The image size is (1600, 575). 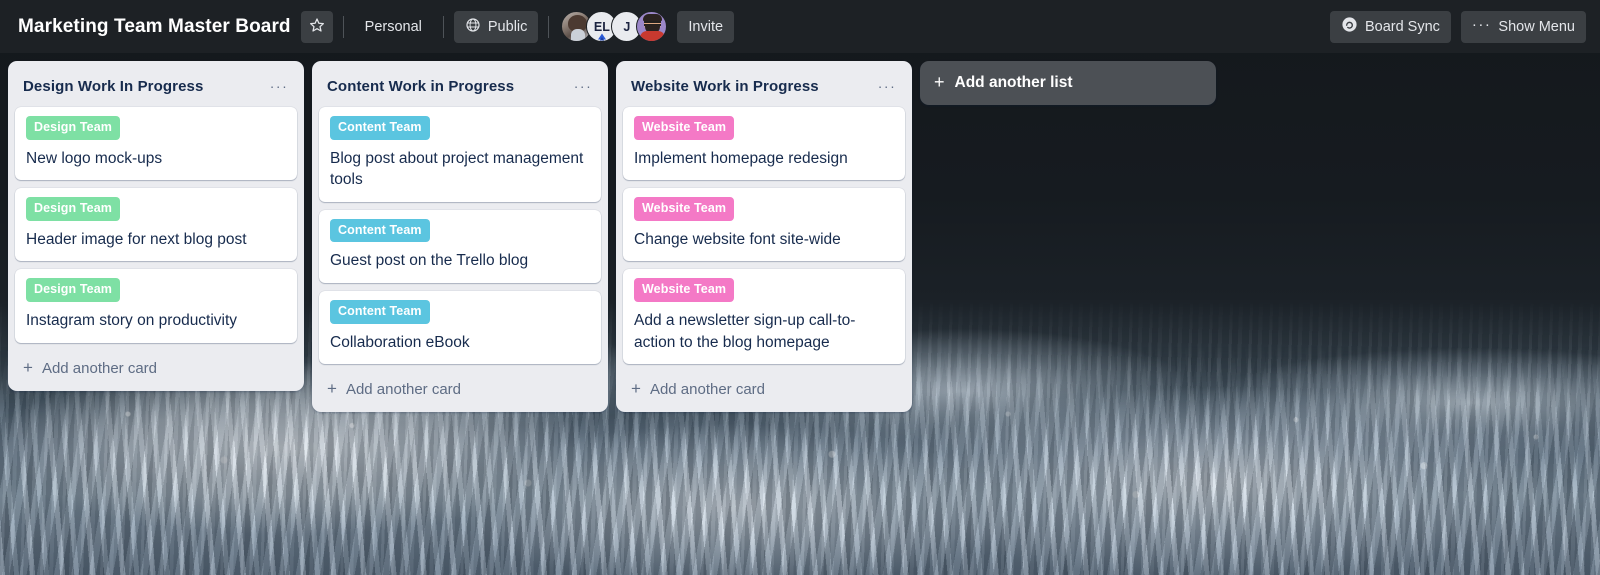 I want to click on show-menu-label: Show Menu, so click(x=1536, y=26).